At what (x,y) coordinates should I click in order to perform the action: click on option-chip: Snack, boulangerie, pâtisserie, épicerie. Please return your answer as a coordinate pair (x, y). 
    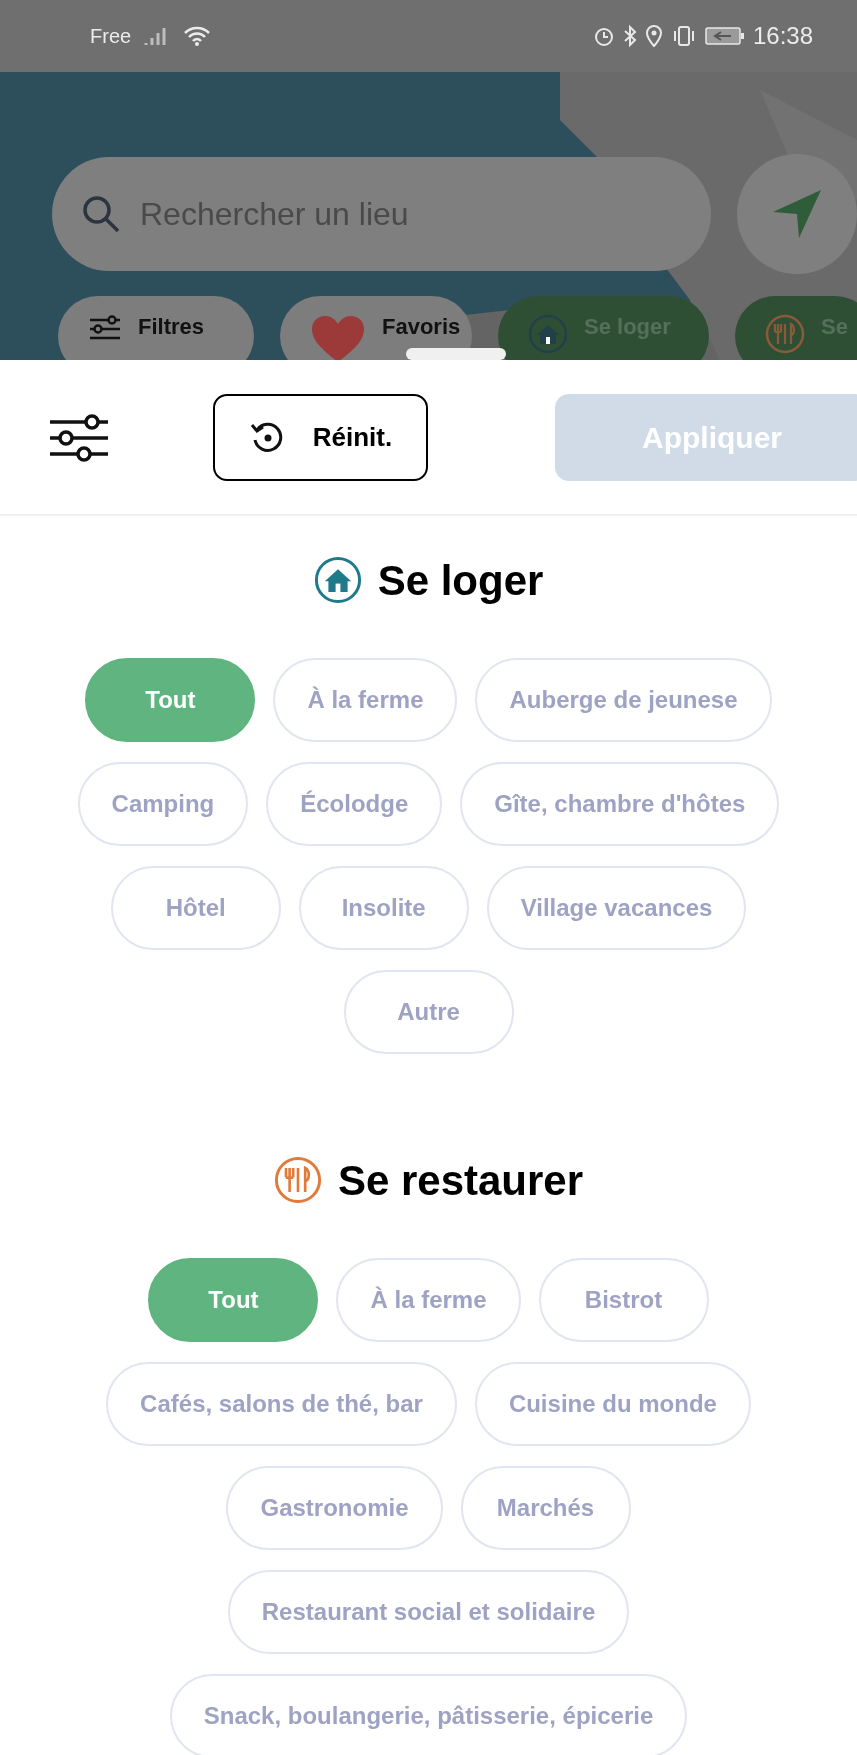
    Looking at the image, I should click on (428, 1714).